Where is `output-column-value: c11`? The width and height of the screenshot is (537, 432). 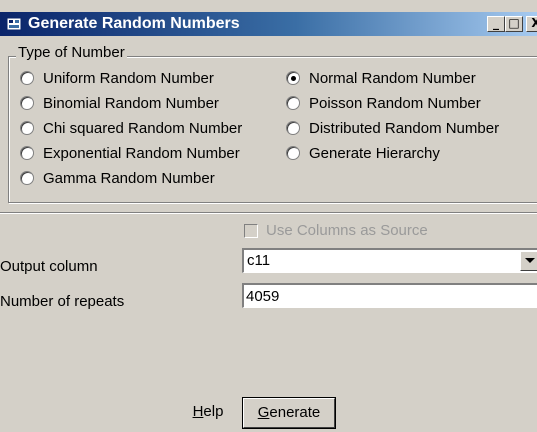 output-column-value: c11 is located at coordinates (259, 260).